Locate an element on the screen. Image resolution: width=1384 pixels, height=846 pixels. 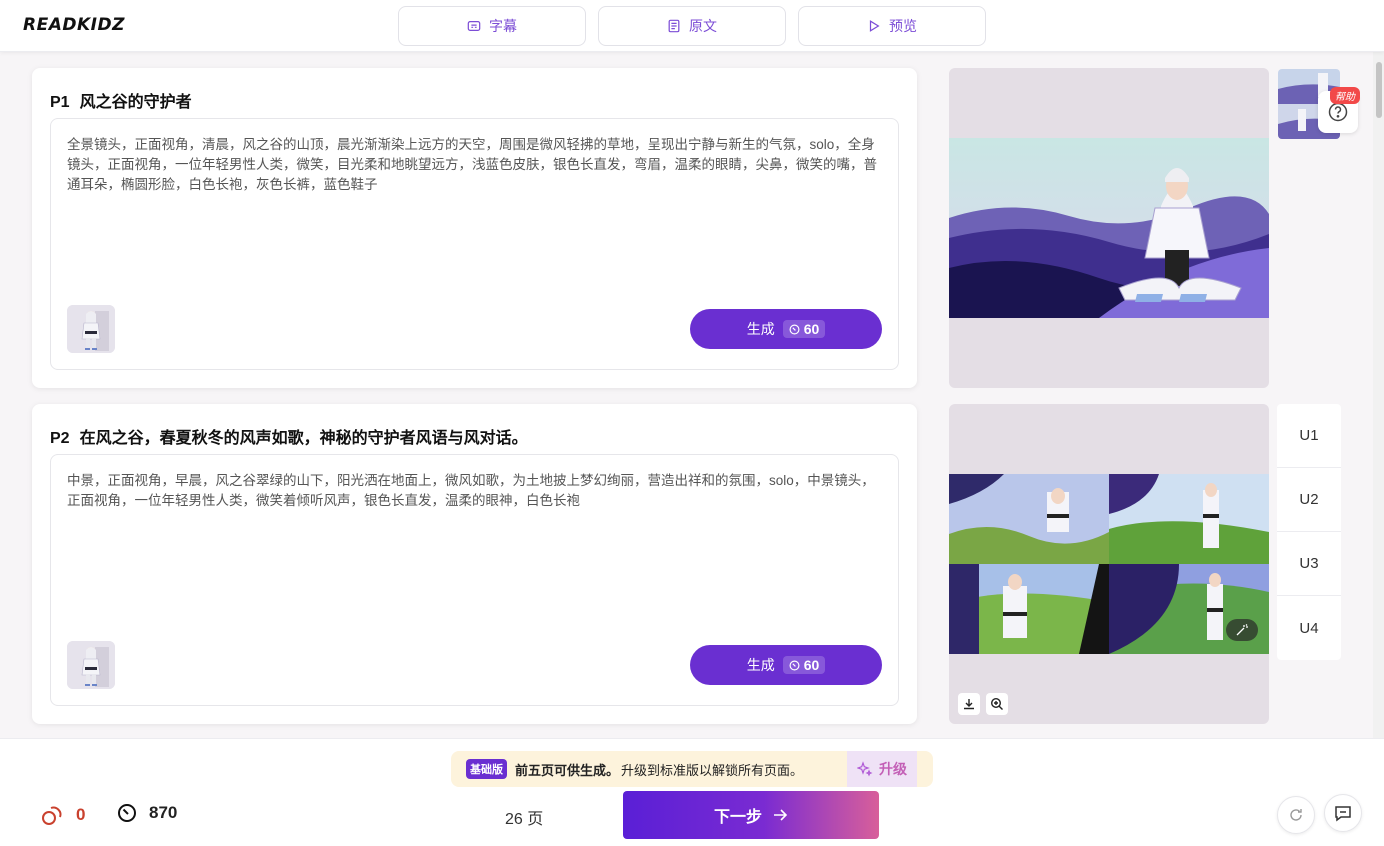
generated-illustration is located at coordinates (1109, 228).